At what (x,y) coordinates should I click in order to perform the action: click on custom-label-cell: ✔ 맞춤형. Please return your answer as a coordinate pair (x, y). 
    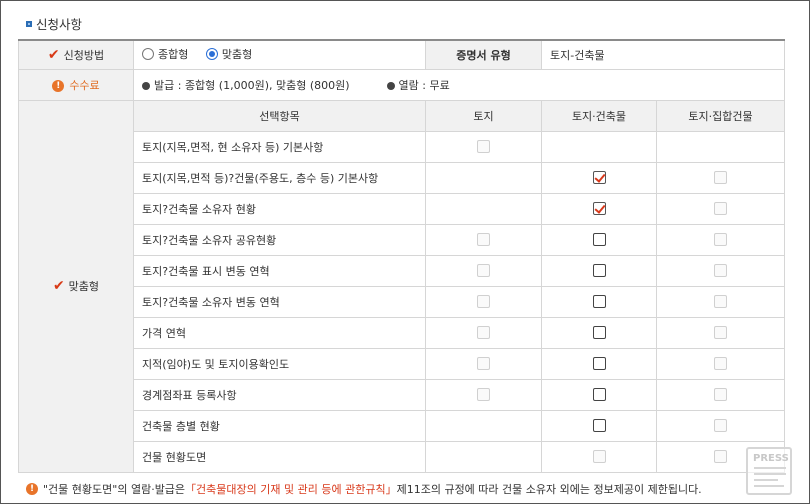
    Looking at the image, I should click on (76, 286).